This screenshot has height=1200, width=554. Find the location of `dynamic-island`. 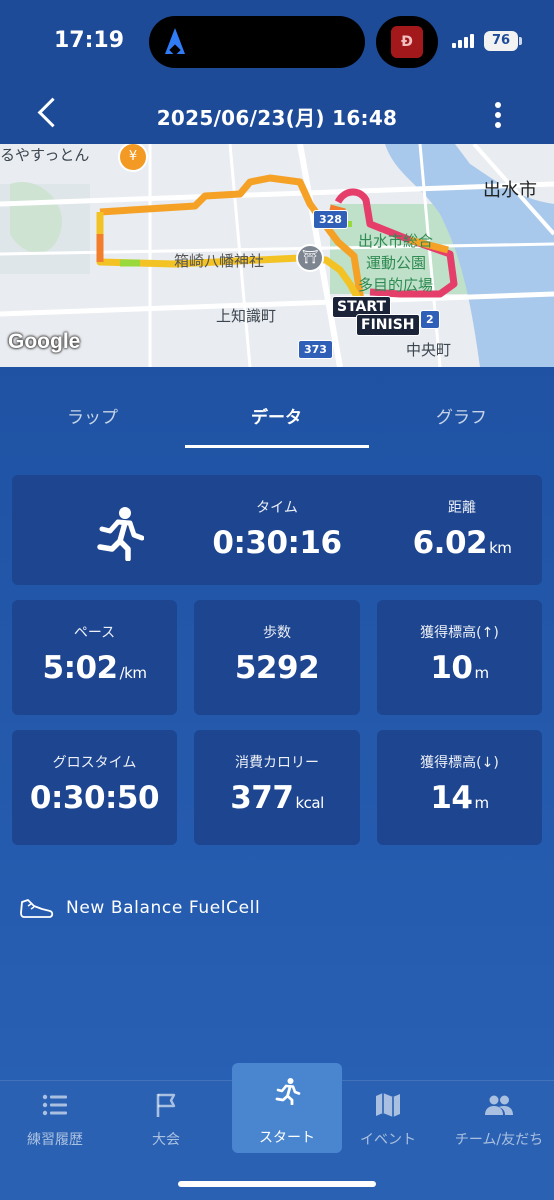

dynamic-island is located at coordinates (257, 42).